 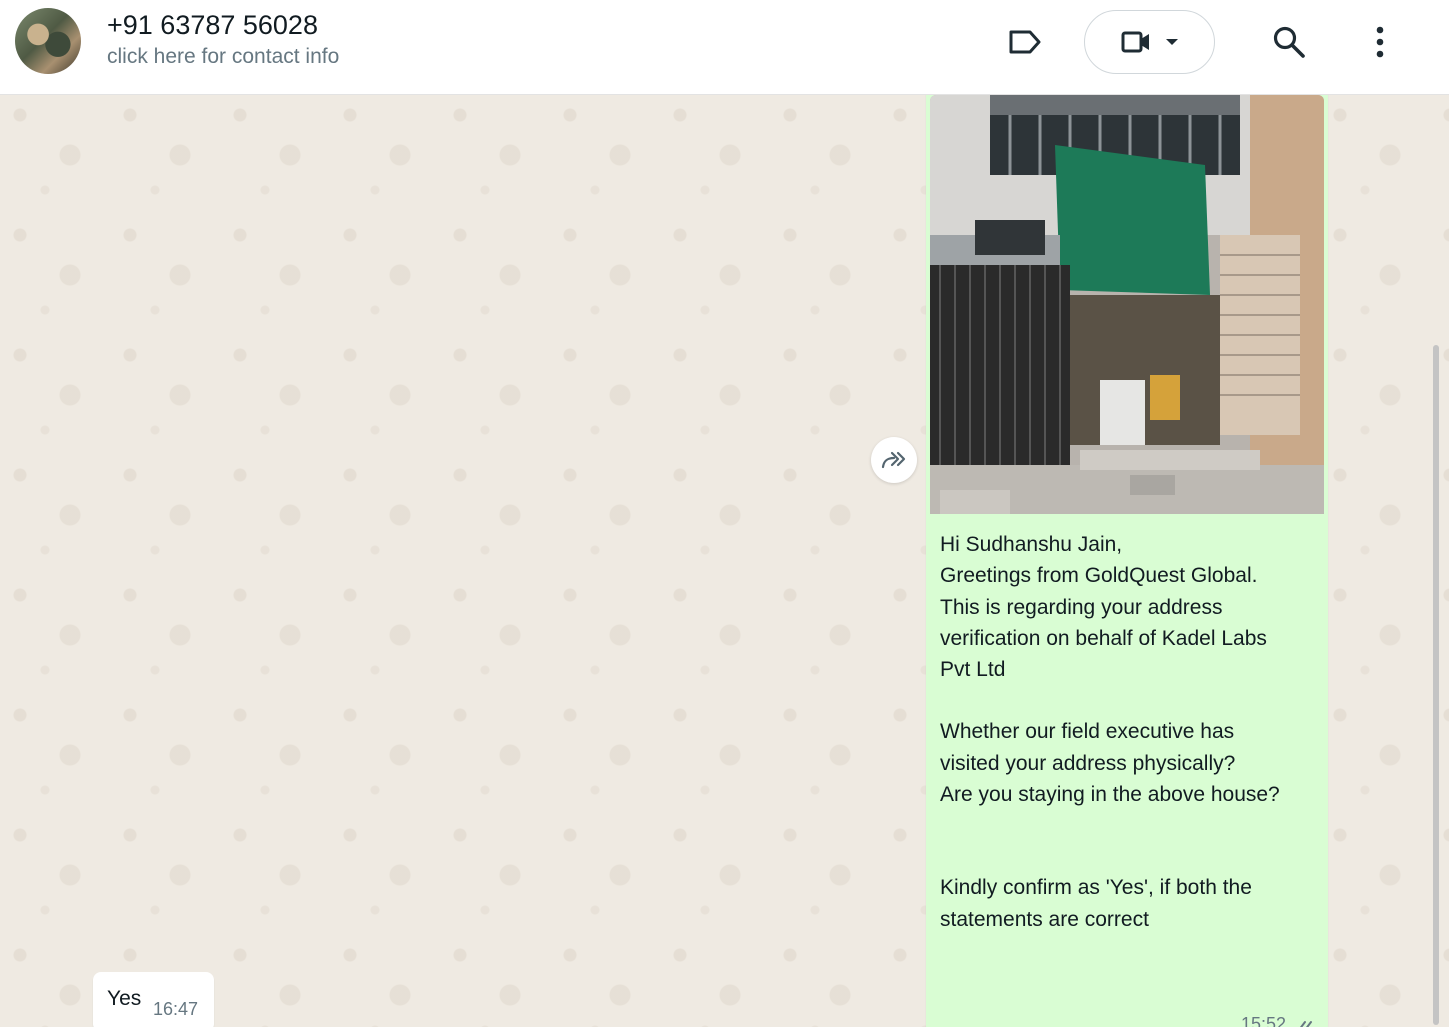 What do you see at coordinates (223, 57) in the screenshot?
I see `contact-info-link: click here for contact info` at bounding box center [223, 57].